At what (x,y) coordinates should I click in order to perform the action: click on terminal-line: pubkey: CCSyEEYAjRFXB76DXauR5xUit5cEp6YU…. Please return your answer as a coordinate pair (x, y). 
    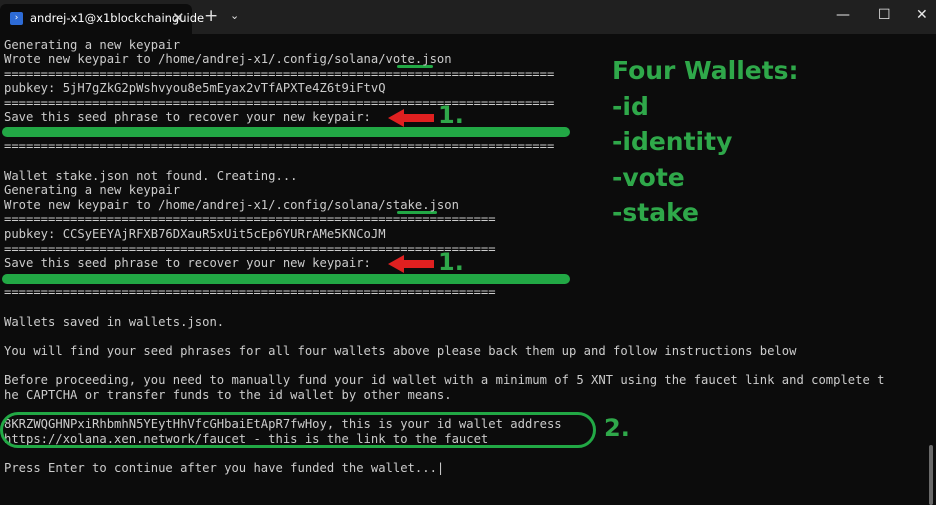
    Looking at the image, I should click on (195, 234).